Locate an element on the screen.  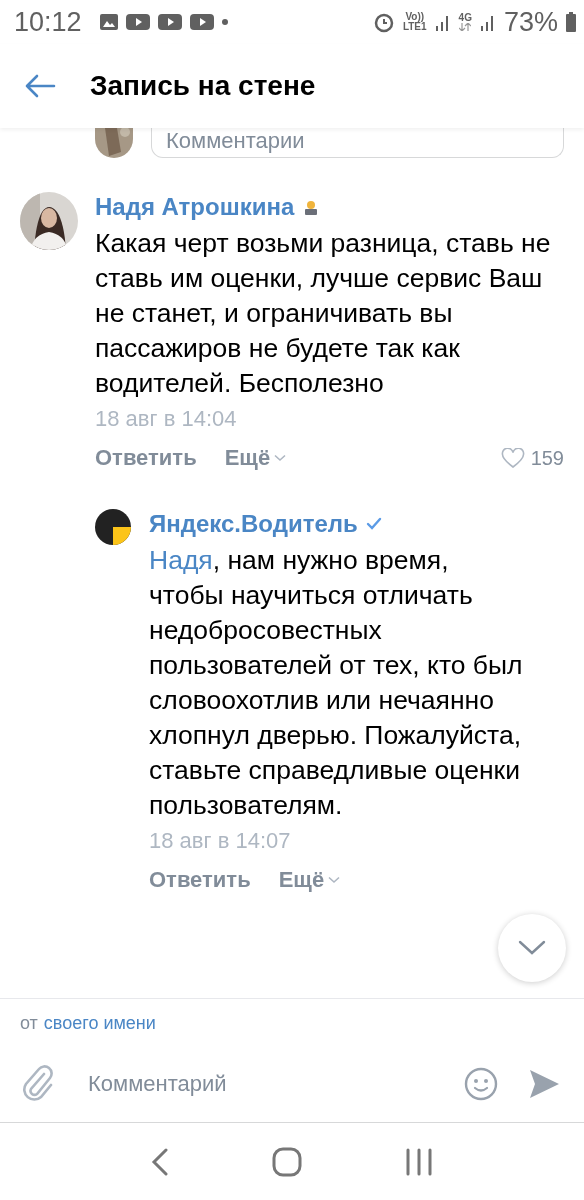
volte-label: Vo)) is located at coordinates (415, 17).